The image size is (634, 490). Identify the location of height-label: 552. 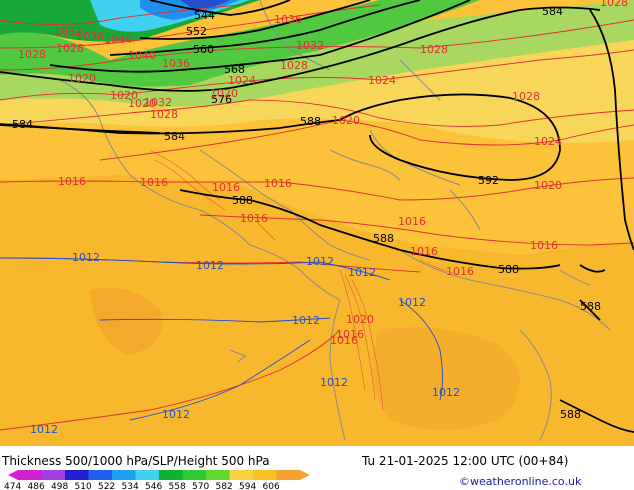
(196, 31).